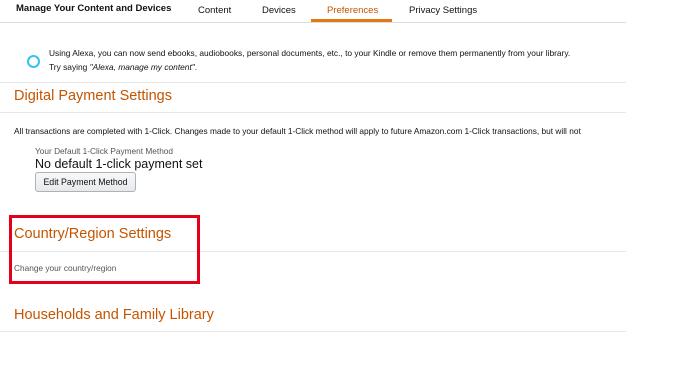  What do you see at coordinates (352, 10) in the screenshot?
I see `tab-preferences: Preferences` at bounding box center [352, 10].